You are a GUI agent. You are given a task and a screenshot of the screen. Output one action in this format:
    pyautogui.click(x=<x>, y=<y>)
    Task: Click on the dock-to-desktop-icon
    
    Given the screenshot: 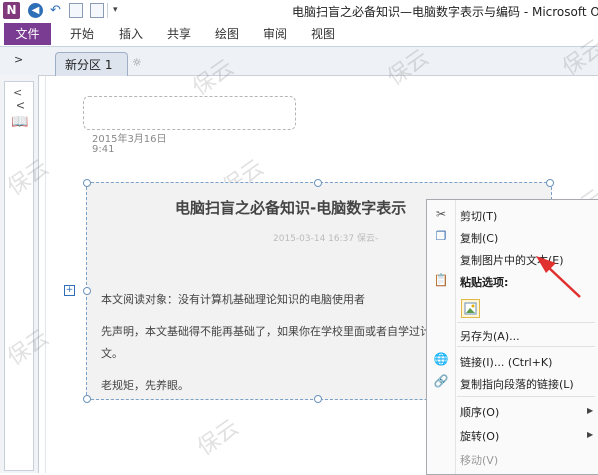 What is the action you would take?
    pyautogui.click(x=76, y=10)
    